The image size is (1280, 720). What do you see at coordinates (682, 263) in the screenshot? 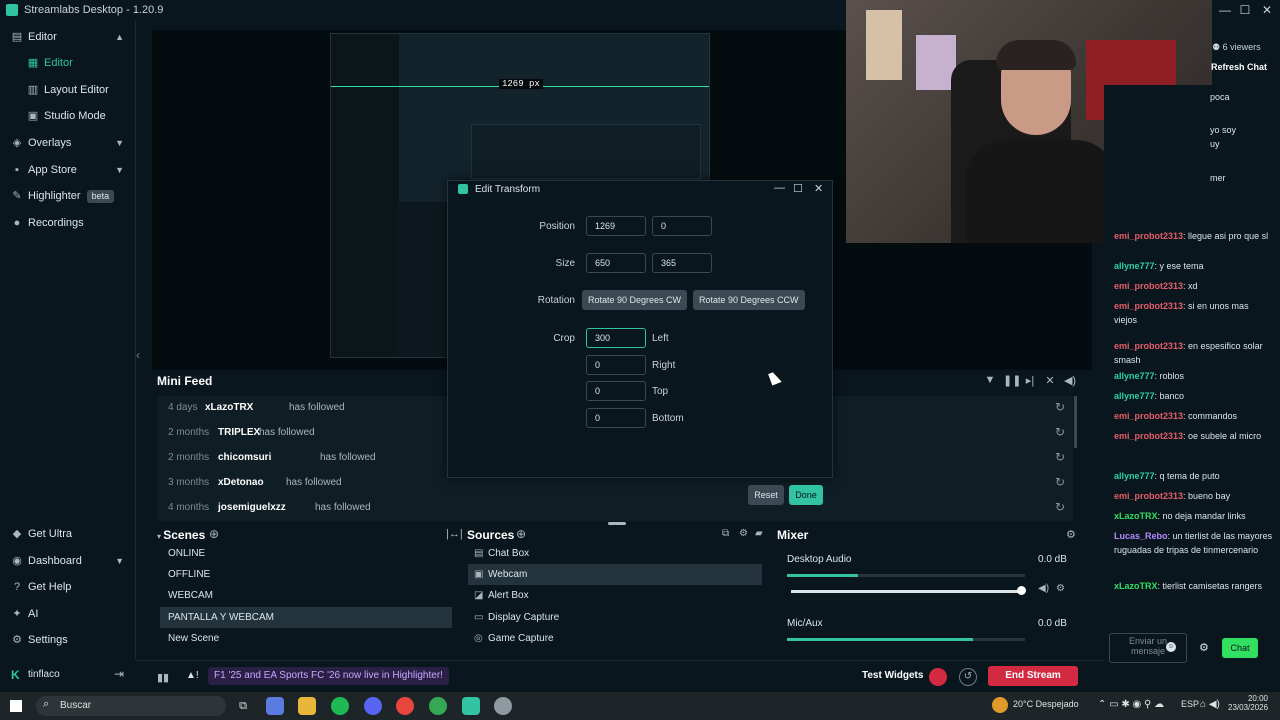
I see `size-height-input` at bounding box center [682, 263].